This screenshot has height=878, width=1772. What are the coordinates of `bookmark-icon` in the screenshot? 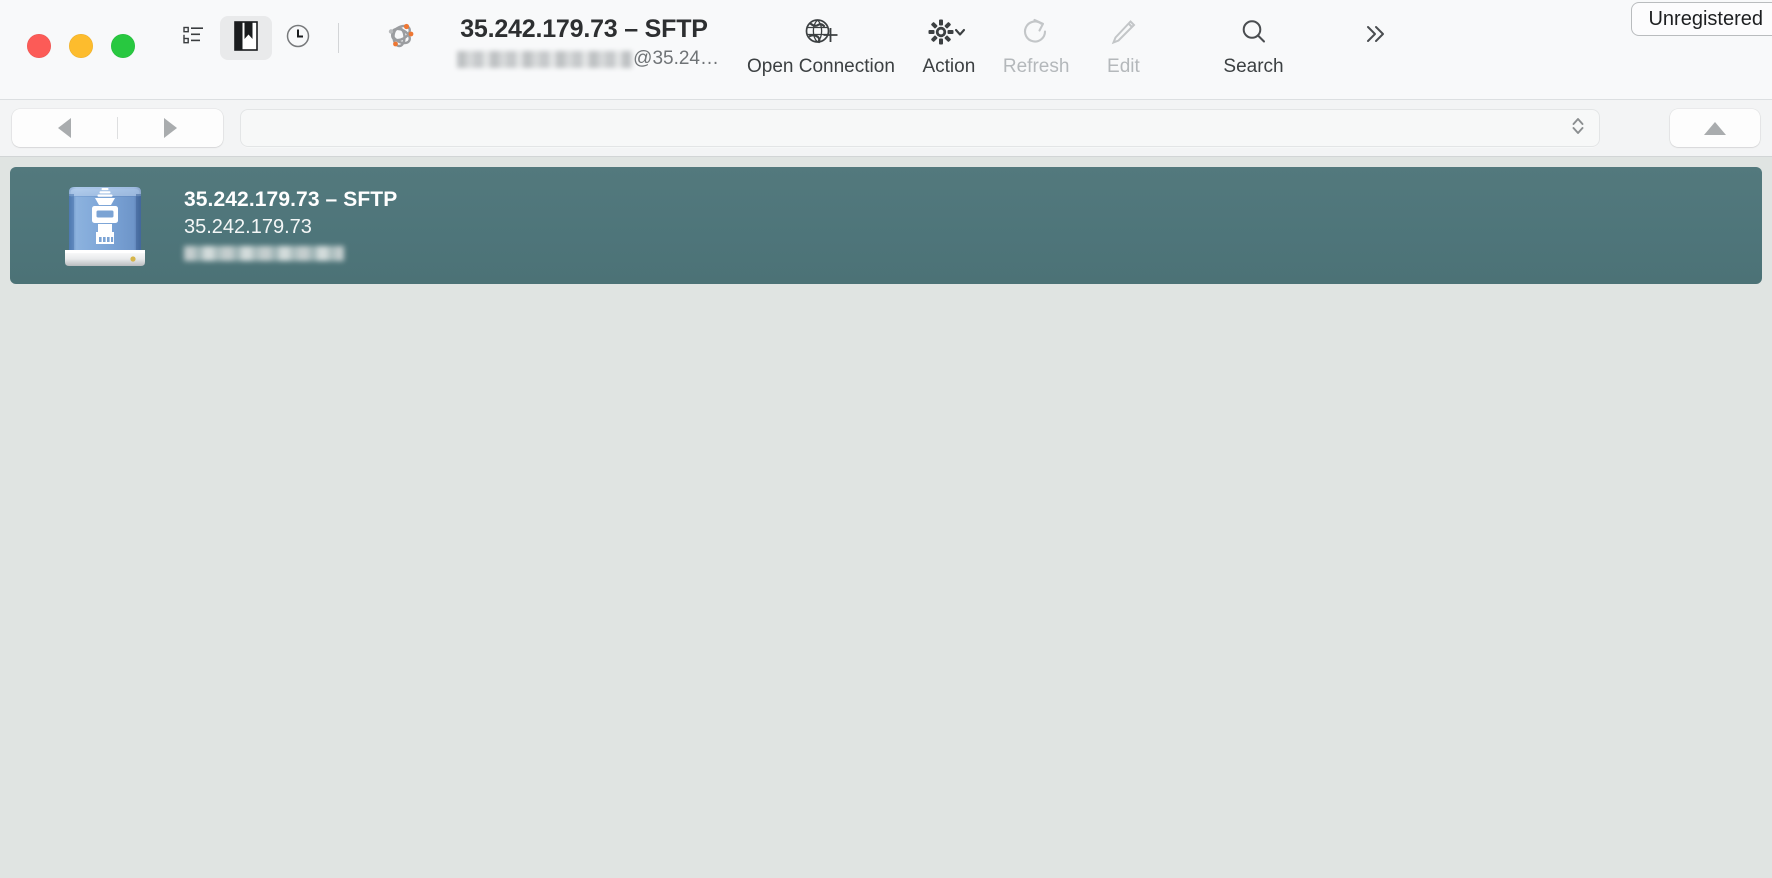 It's located at (246, 38).